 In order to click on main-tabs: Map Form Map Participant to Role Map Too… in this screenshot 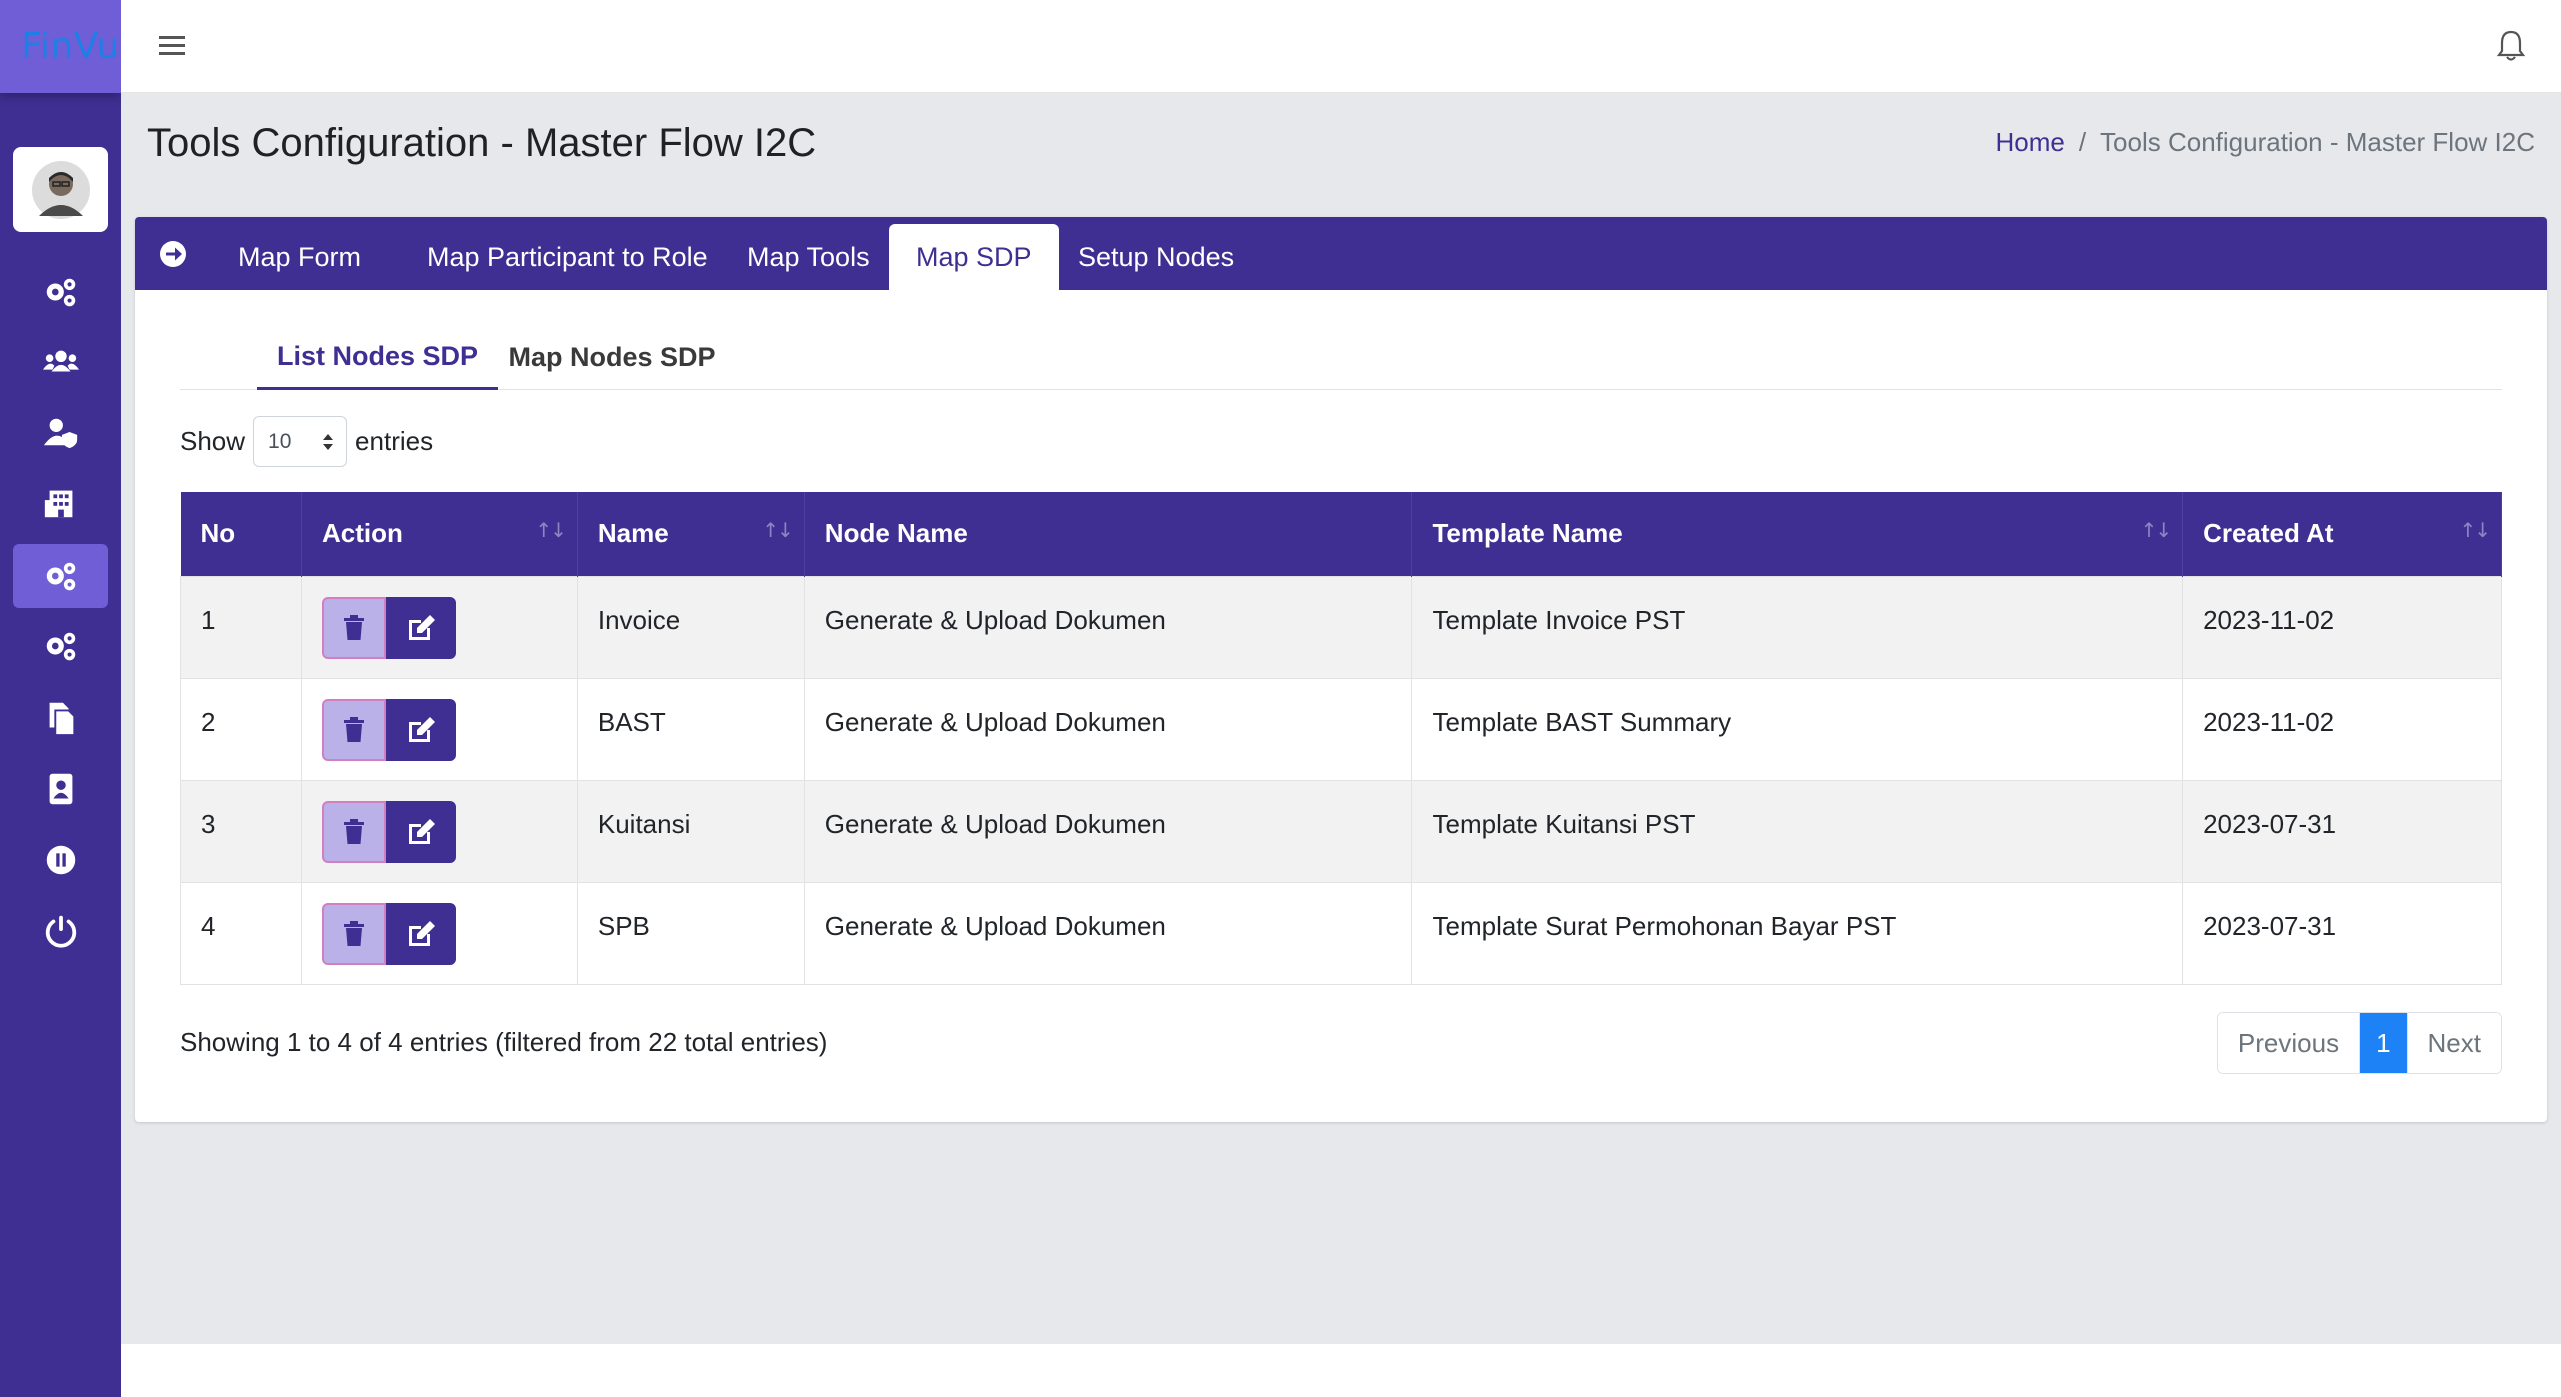, I will do `click(1341, 253)`.